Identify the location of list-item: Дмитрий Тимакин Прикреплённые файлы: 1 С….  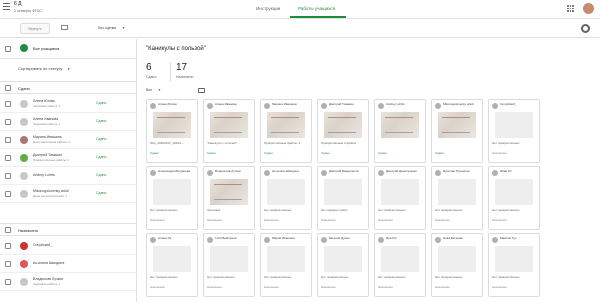
(68, 158).